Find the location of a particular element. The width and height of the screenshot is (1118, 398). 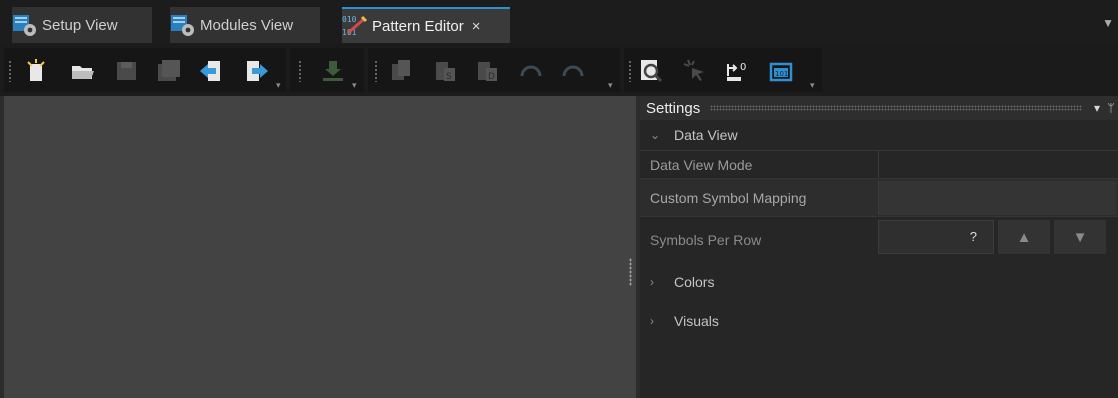

tab-list-dropdown-icon: ▼ is located at coordinates (1108, 23).